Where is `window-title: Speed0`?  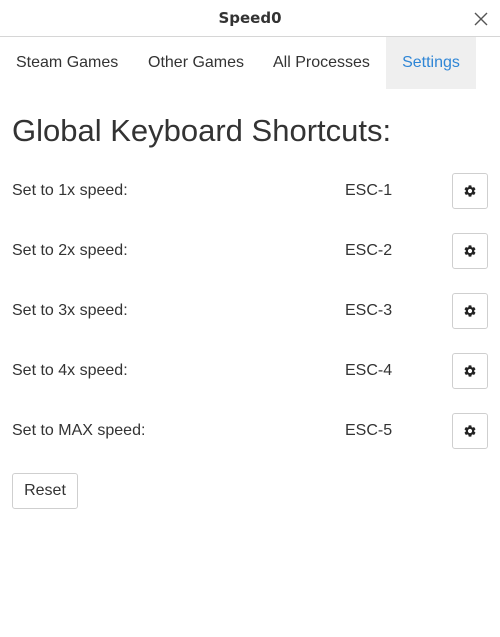 window-title: Speed0 is located at coordinates (250, 18).